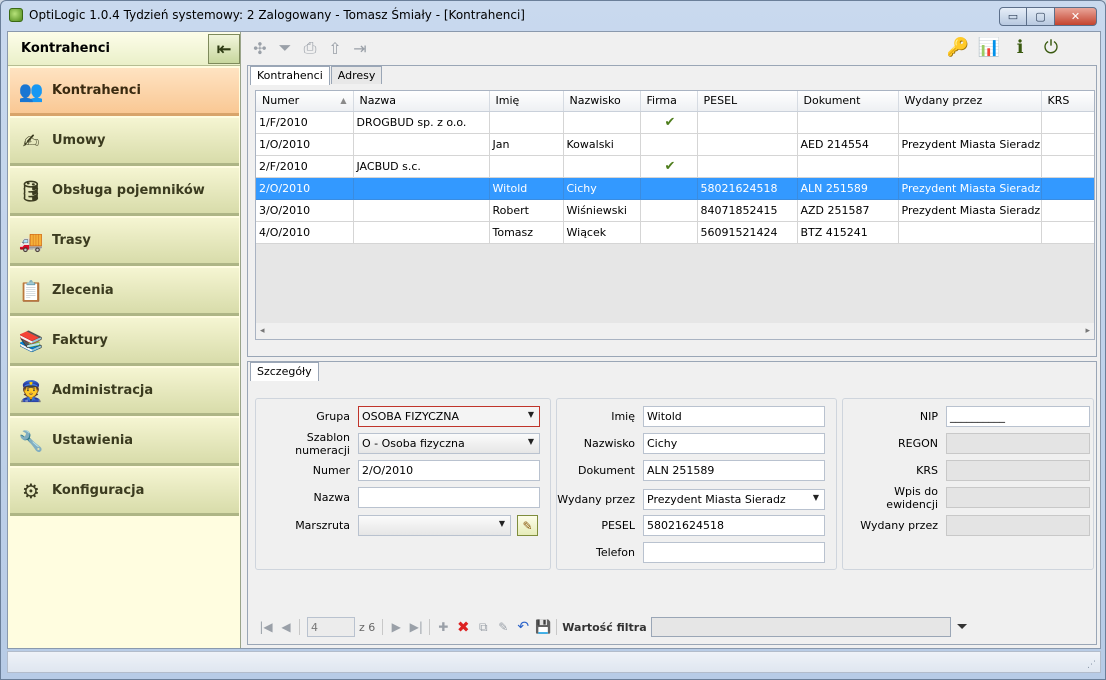 The height and width of the screenshot is (680, 1106). I want to click on power-icon: ⏻, so click(1051, 47).